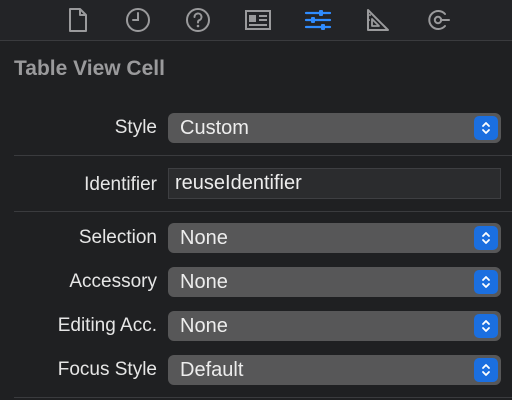 This screenshot has width=512, height=400. Describe the element at coordinates (78, 20) in the screenshot. I see `file-inspector-icon` at that location.